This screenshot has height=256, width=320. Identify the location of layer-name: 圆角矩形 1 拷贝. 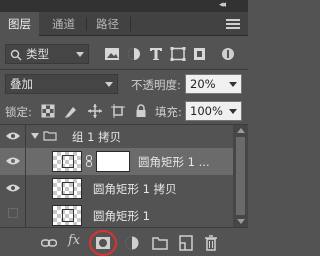
(135, 189).